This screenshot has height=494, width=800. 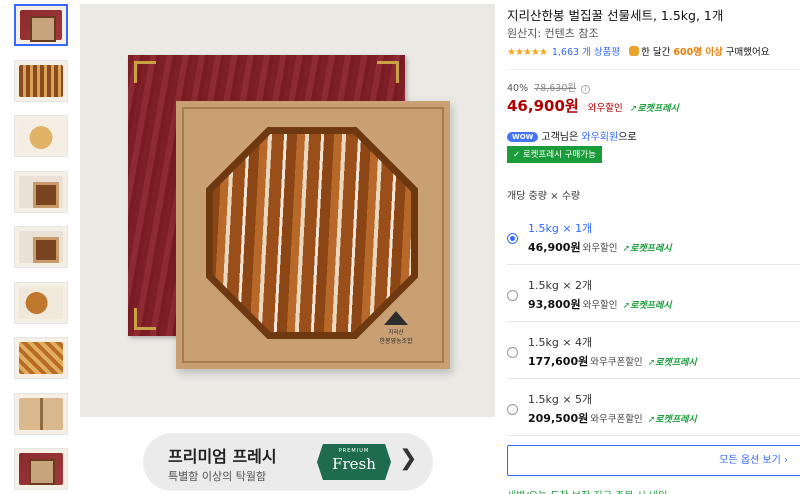 I want to click on fresh-badge-small: PREMIUM, so click(x=354, y=451).